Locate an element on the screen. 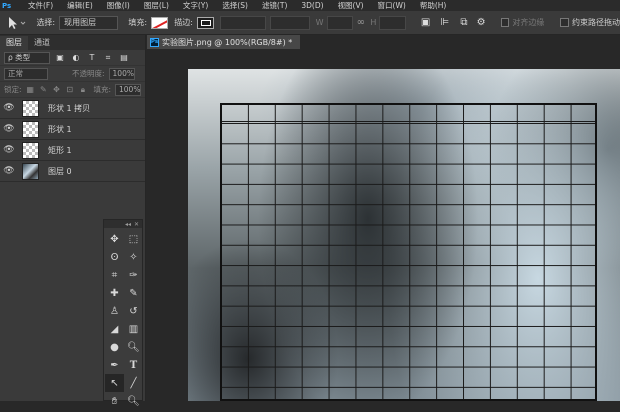  smart-object-filter-icon: ▤ is located at coordinates (124, 58).